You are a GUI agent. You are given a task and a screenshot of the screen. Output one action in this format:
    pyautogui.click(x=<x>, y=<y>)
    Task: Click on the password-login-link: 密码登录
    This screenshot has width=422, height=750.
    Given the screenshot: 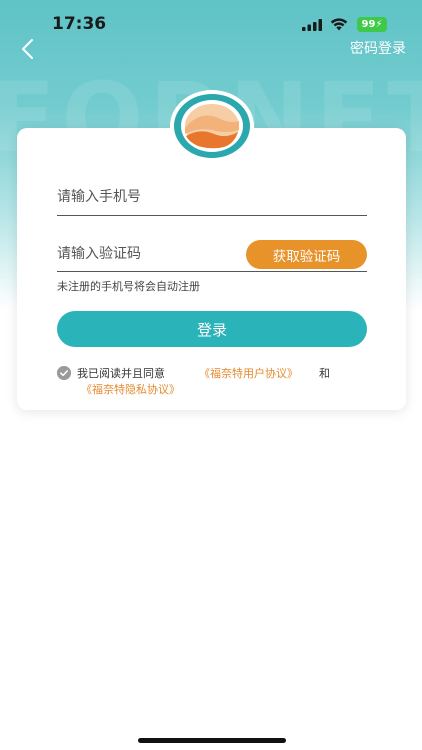 What is the action you would take?
    pyautogui.click(x=378, y=48)
    